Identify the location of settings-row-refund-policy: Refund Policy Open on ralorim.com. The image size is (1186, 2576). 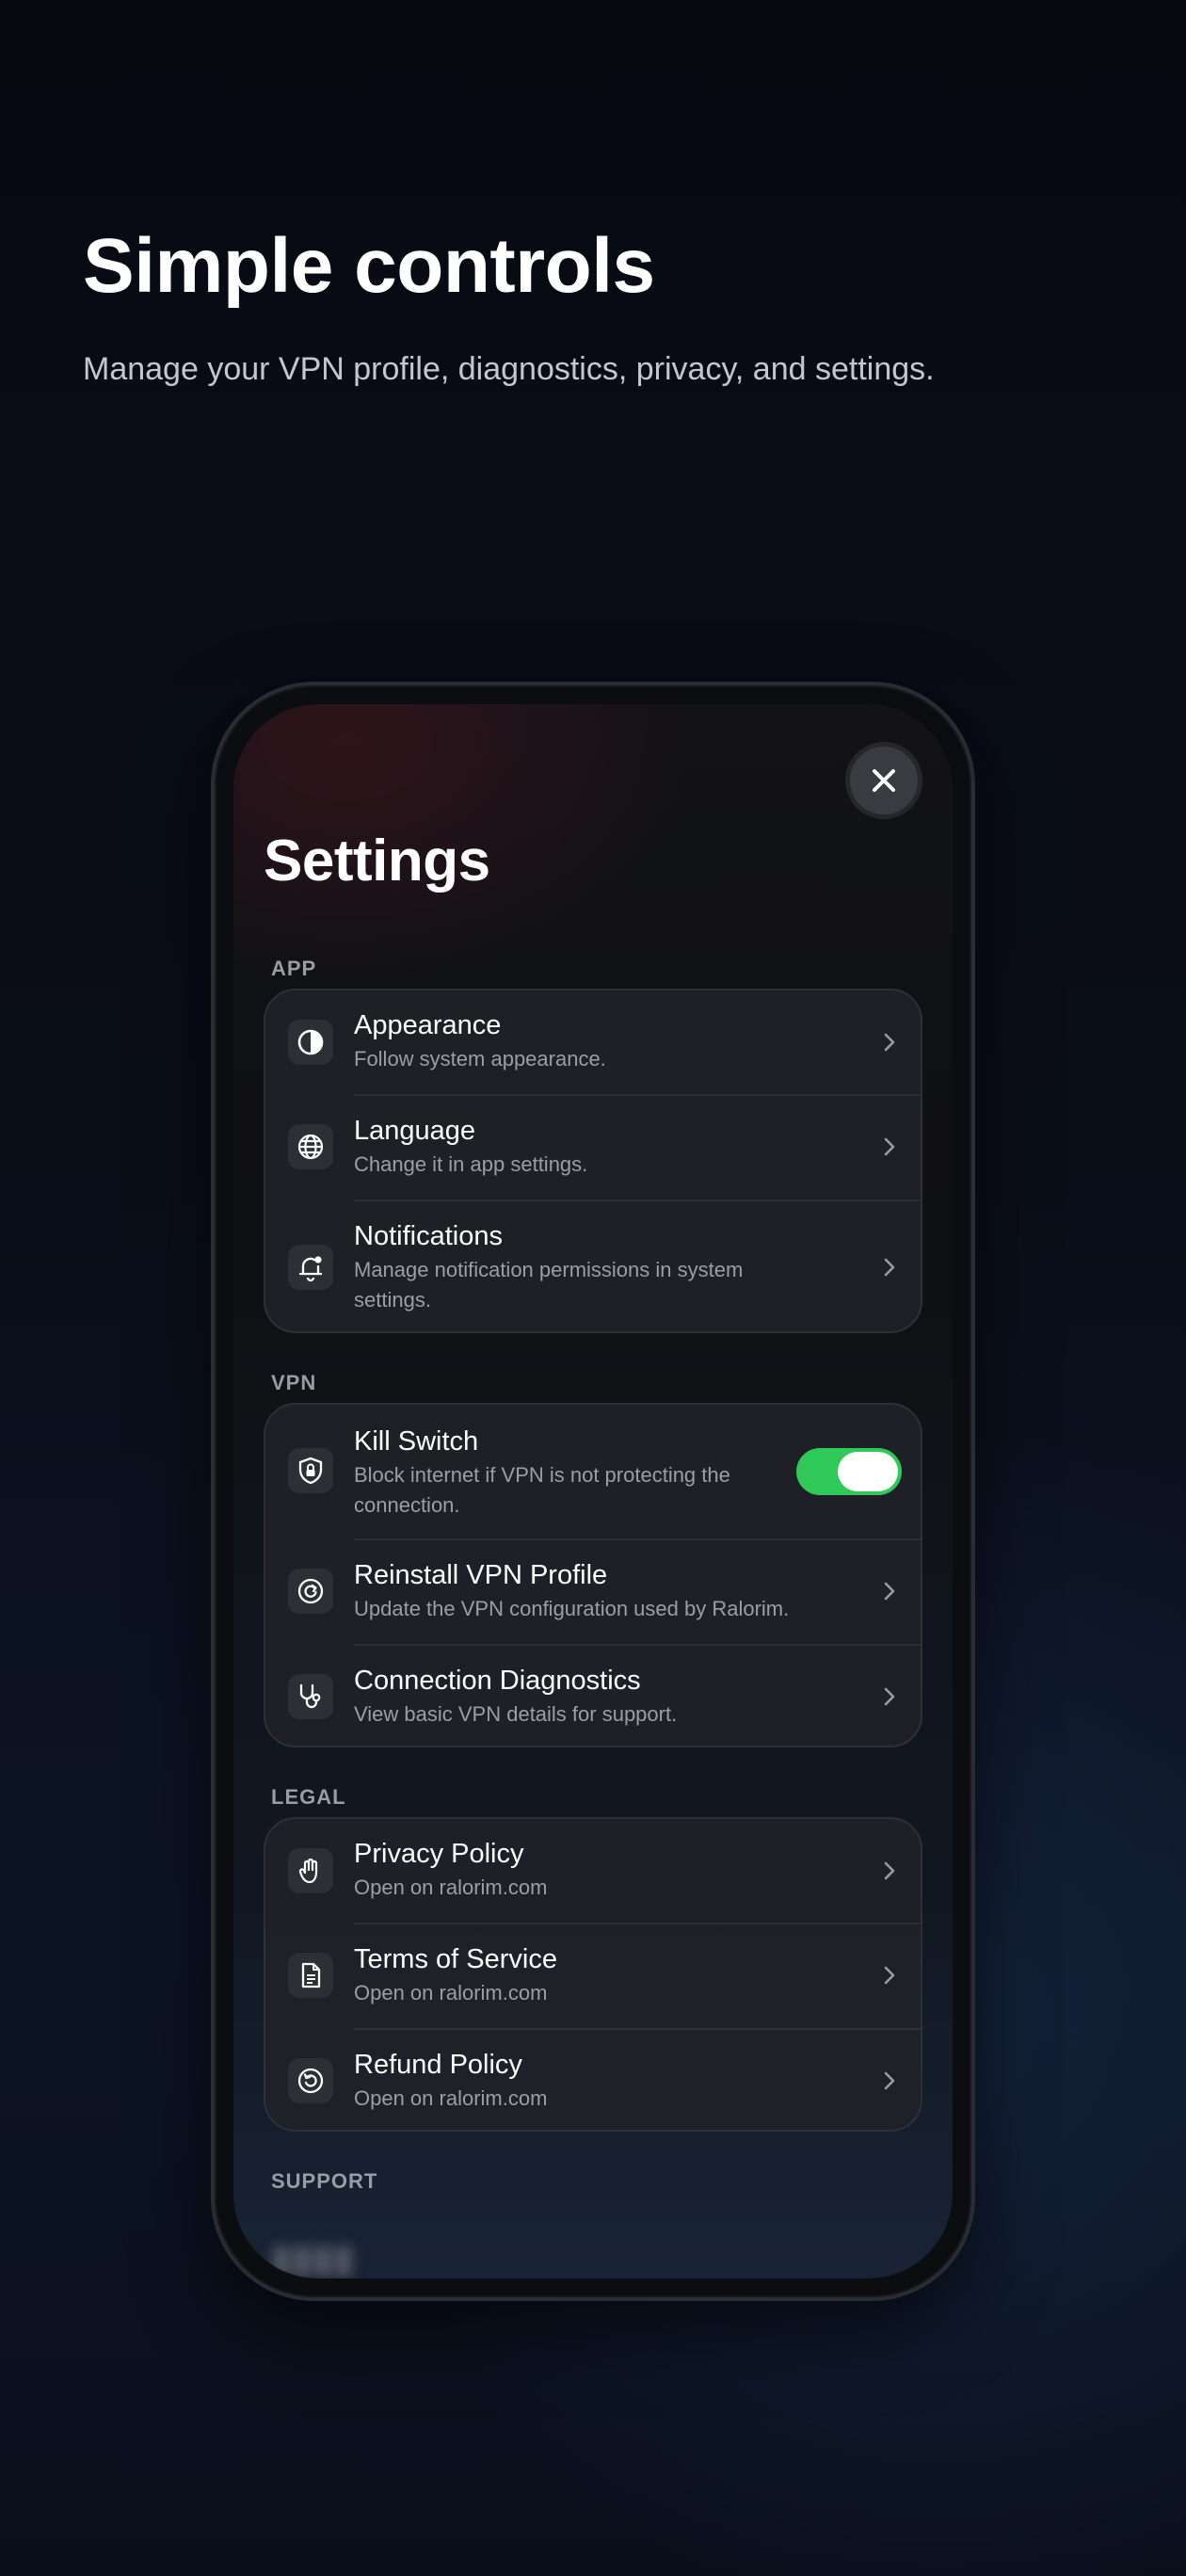
(593, 2079).